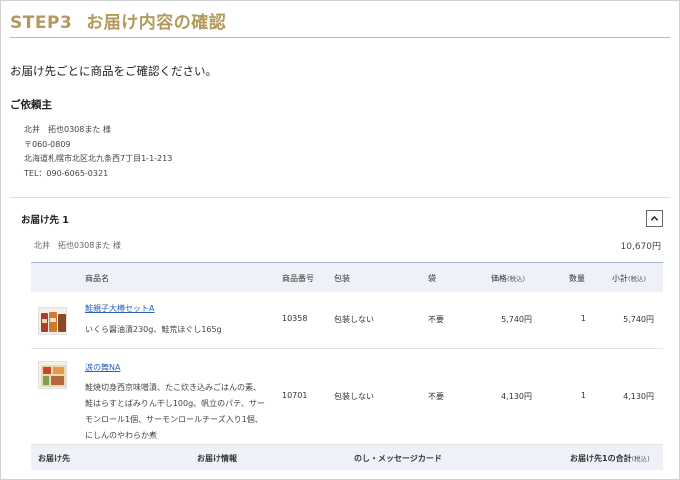  I want to click on col-code: 商品番号, so click(298, 278).